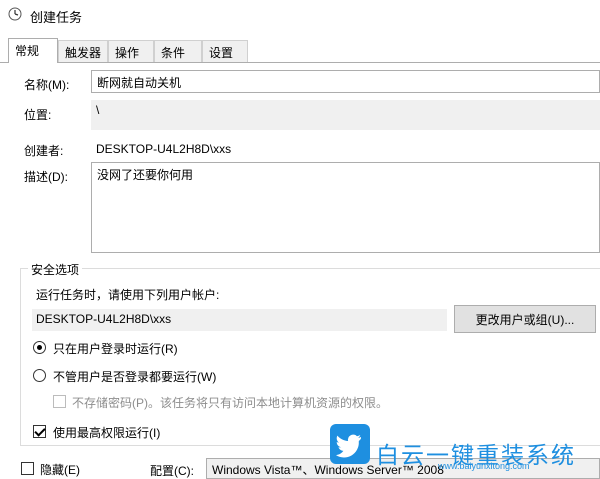 Image resolution: width=600 pixels, height=479 pixels. I want to click on config-label: 配置(C):, so click(172, 471).